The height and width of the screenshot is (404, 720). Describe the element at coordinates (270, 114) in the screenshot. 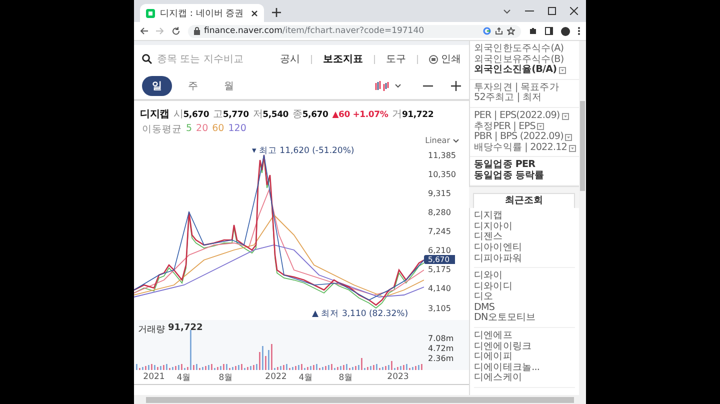

I see `quote-field: 저5,540` at that location.